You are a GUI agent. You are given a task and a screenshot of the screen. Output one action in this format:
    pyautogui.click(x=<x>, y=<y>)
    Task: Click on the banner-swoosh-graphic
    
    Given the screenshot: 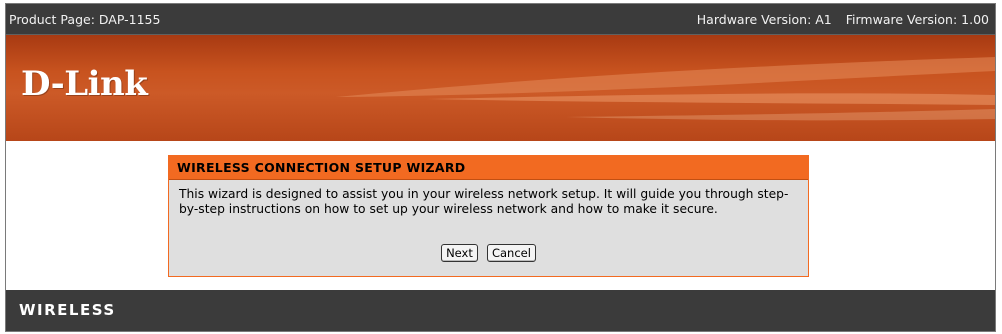 What is the action you would take?
    pyautogui.click(x=665, y=89)
    